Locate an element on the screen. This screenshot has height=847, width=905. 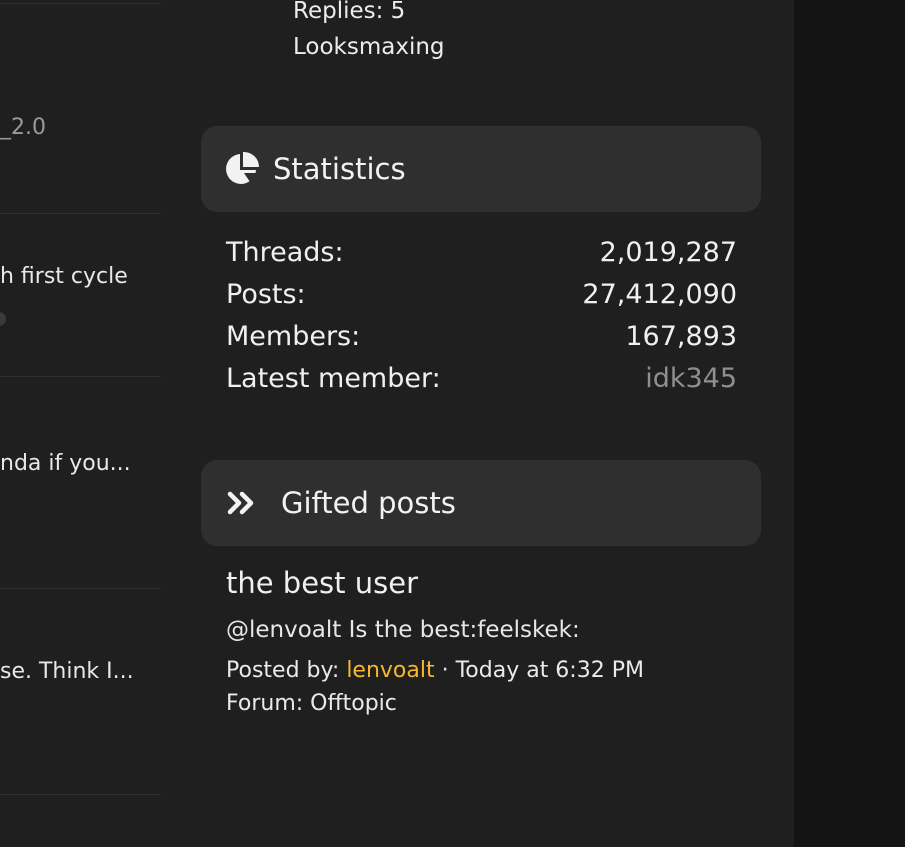
avatar is located at coordinates (3, 319).